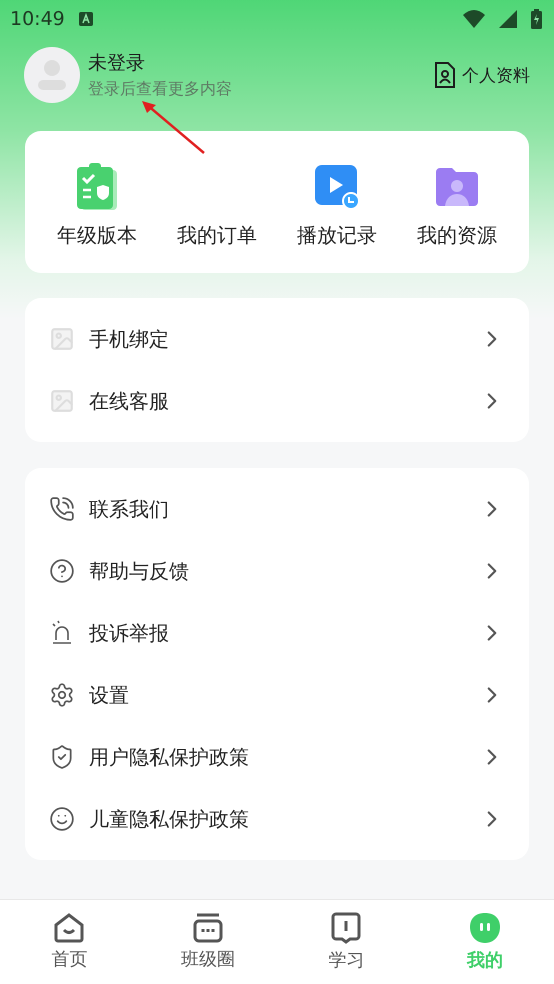 The image size is (554, 984). Describe the element at coordinates (62, 571) in the screenshot. I see `help-icon` at that location.